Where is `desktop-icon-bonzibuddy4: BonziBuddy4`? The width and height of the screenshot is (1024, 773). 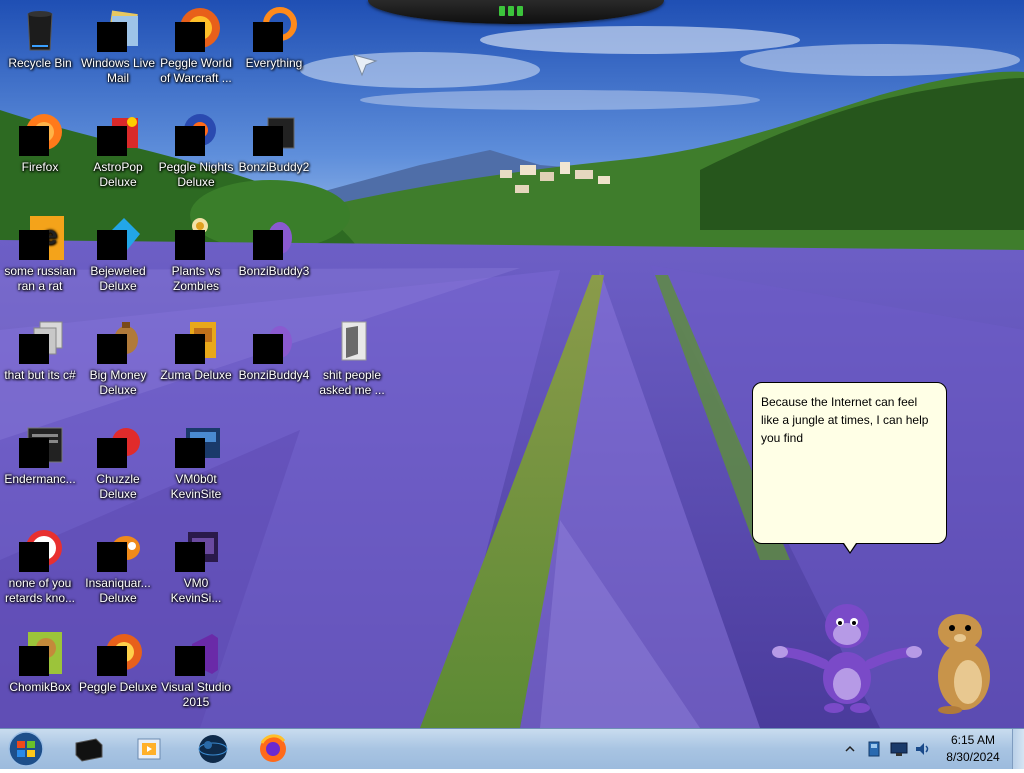
desktop-icon-bonzibuddy4: BonziBuddy4 is located at coordinates (274, 350).